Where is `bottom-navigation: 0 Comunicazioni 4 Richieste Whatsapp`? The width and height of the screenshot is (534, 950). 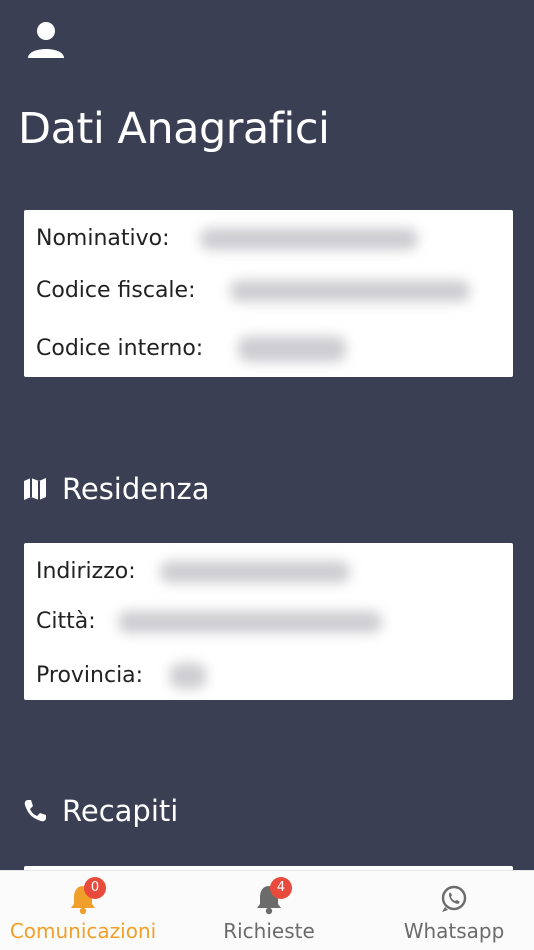 bottom-navigation: 0 Comunicazioni 4 Richieste Whatsapp is located at coordinates (267, 910).